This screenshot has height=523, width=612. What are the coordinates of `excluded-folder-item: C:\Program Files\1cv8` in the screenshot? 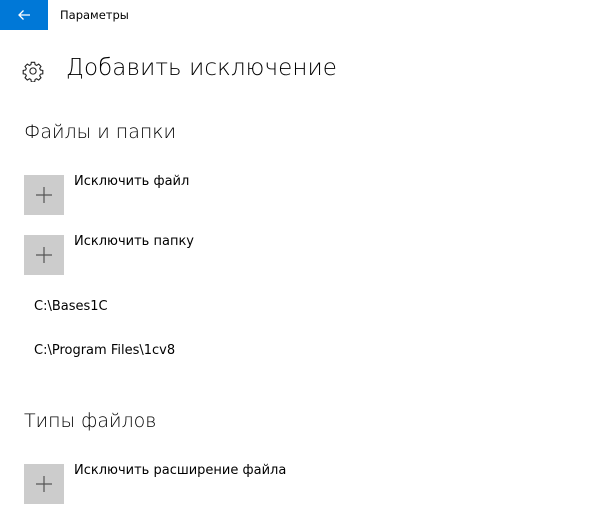 It's located at (104, 350).